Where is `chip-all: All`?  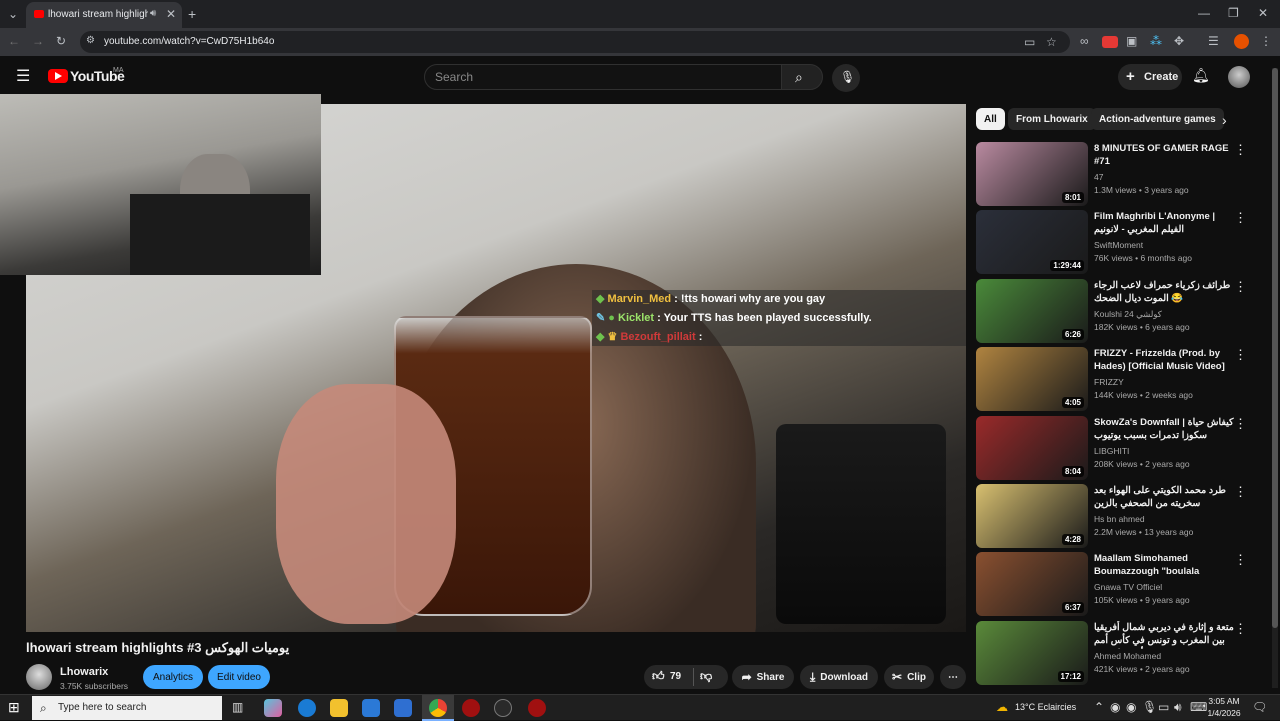 chip-all: All is located at coordinates (990, 119).